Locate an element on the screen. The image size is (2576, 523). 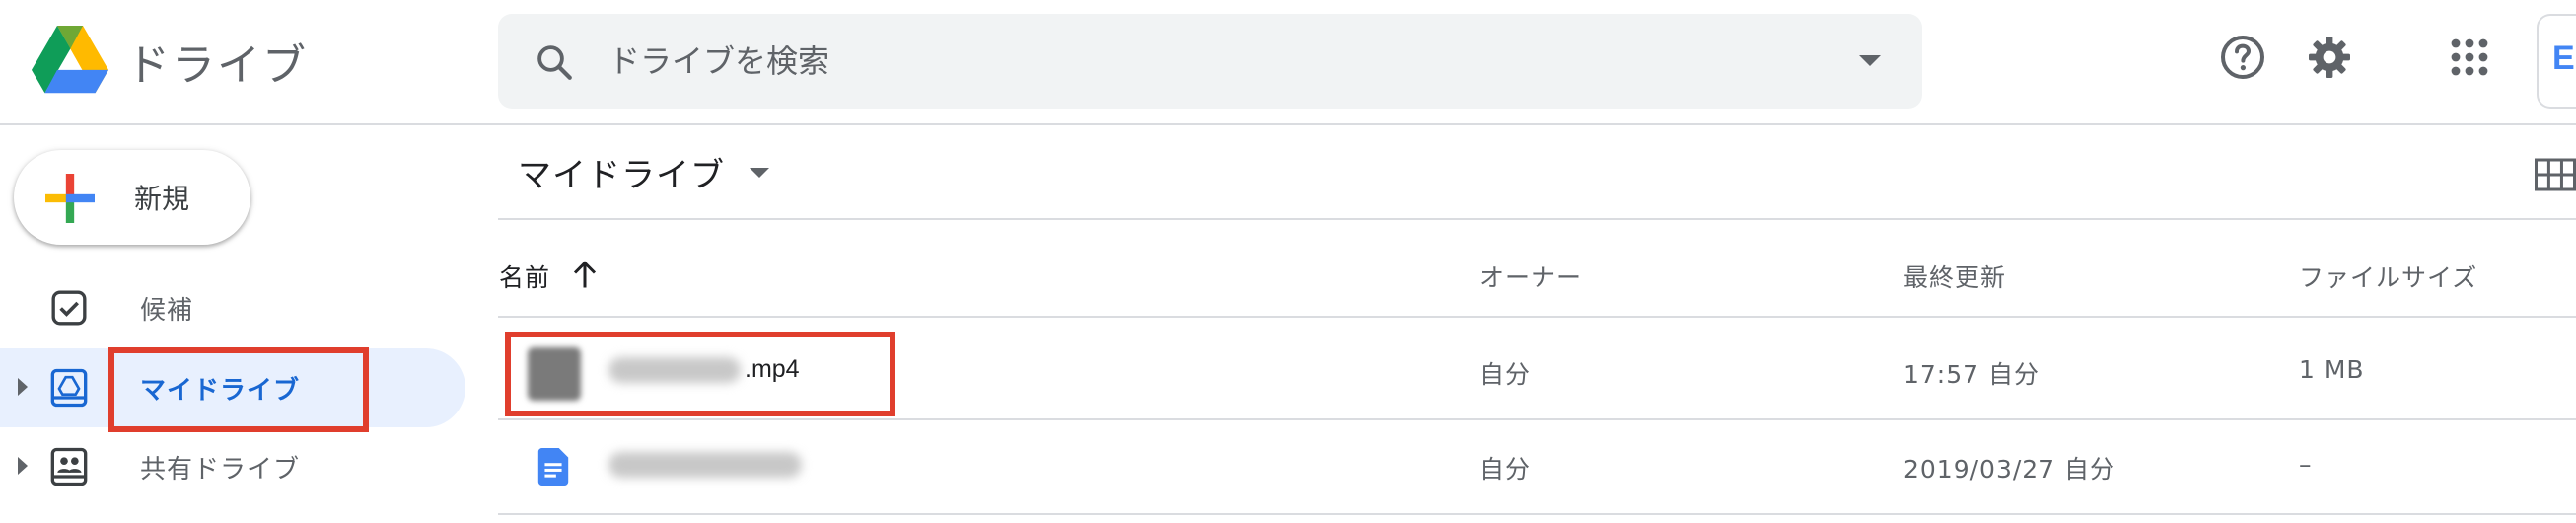
account-initial: E is located at coordinates (2563, 58).